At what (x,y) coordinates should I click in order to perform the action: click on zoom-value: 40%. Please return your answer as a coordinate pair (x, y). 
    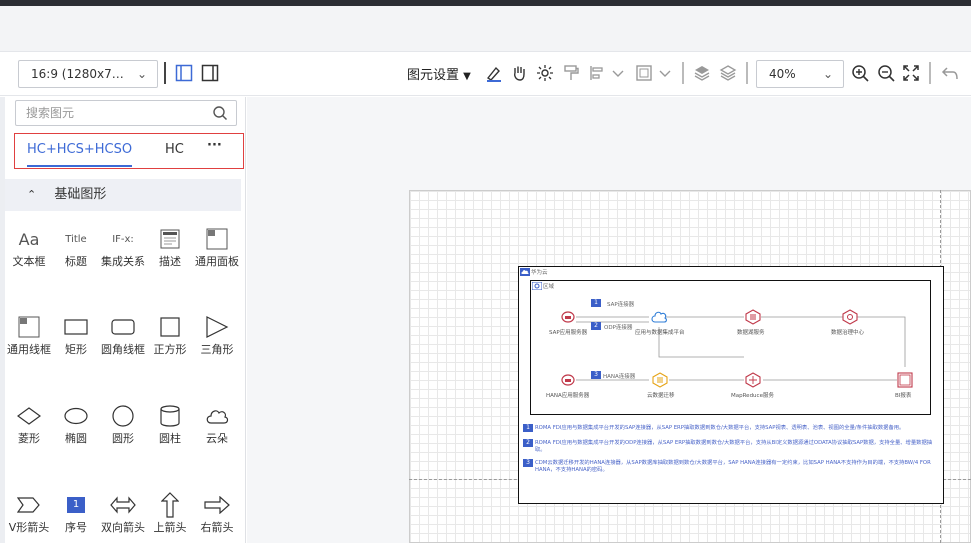
    Looking at the image, I should click on (782, 74).